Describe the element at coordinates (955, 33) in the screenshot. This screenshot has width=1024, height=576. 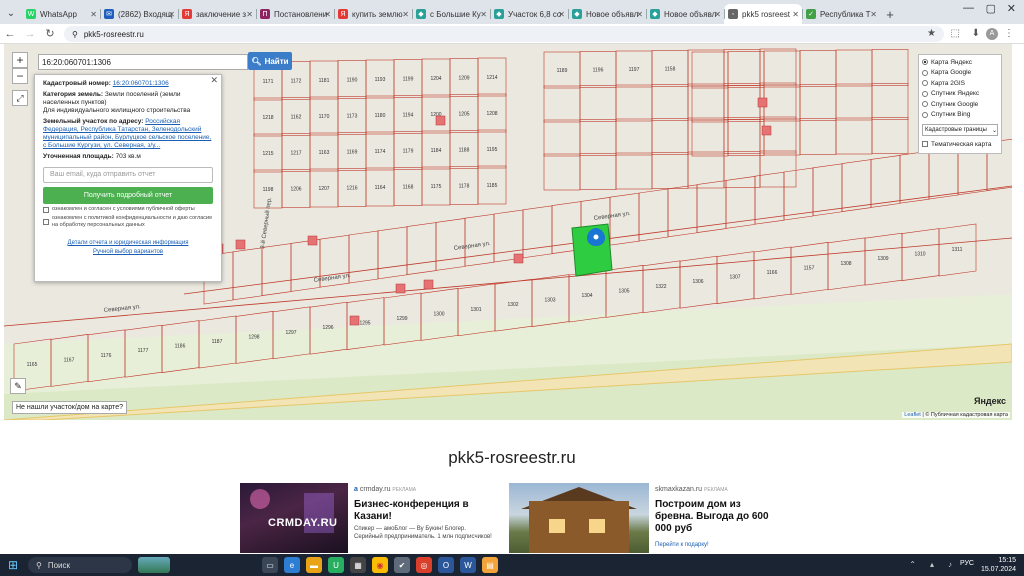
I see `extensions-icon: ⬚` at that location.